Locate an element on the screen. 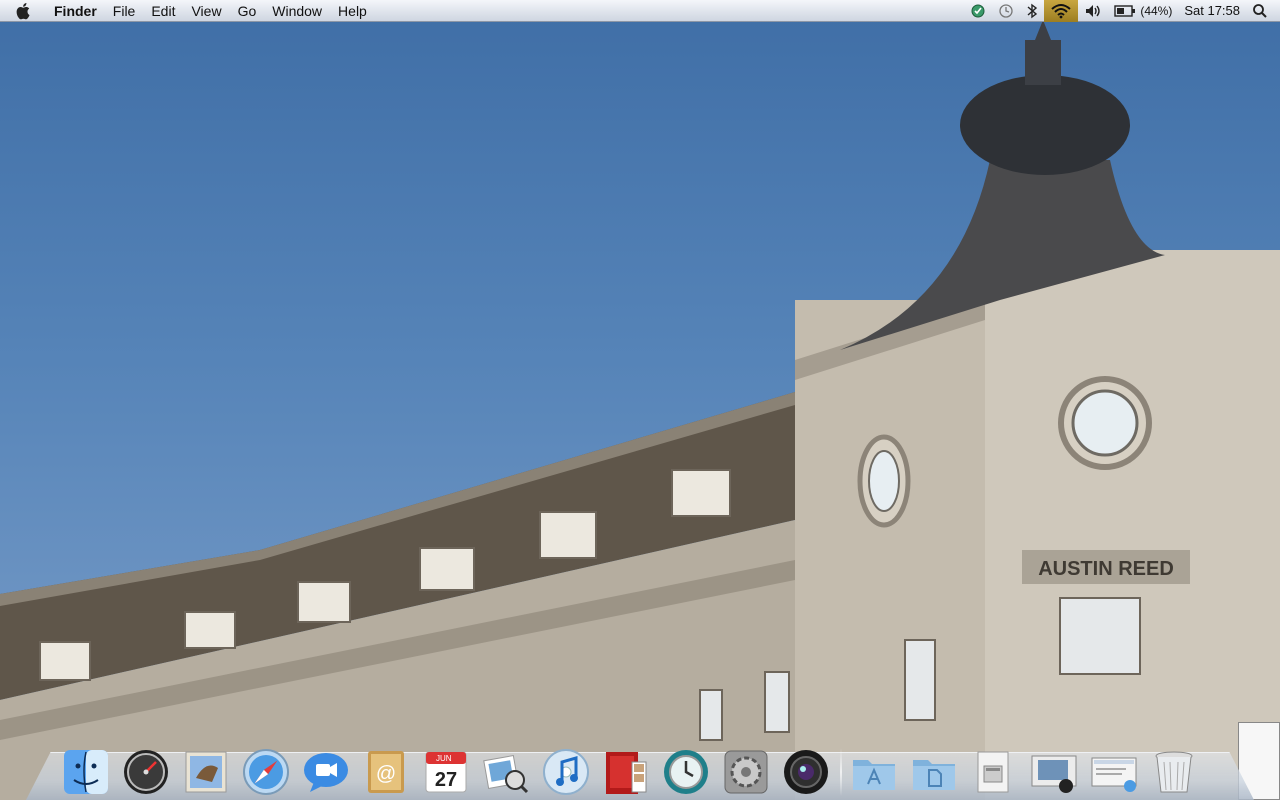  ical-day: 27 is located at coordinates (446, 780).